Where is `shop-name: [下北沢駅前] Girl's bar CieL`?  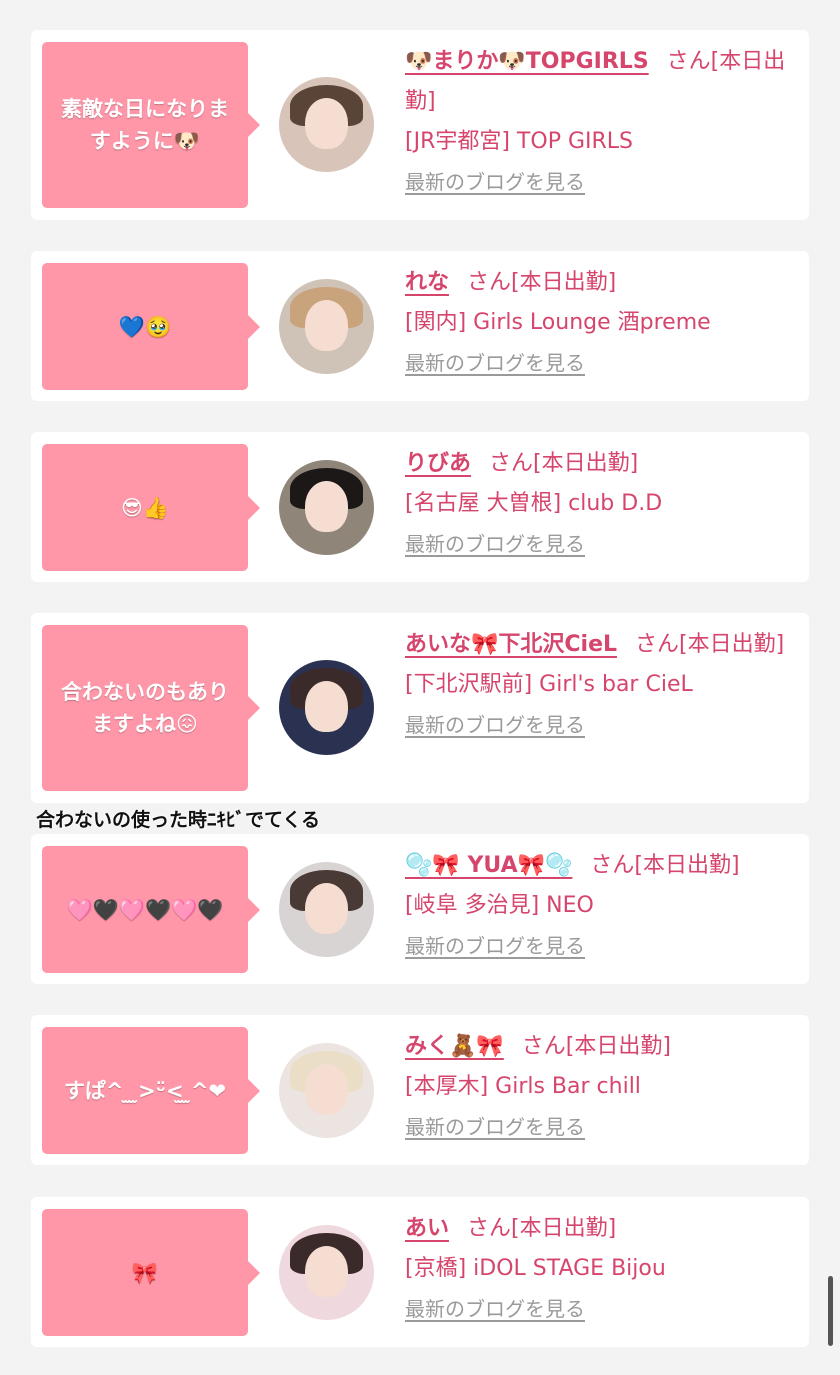
shop-name: [下北沢駅前] Girl's bar CieL is located at coordinates (549, 684).